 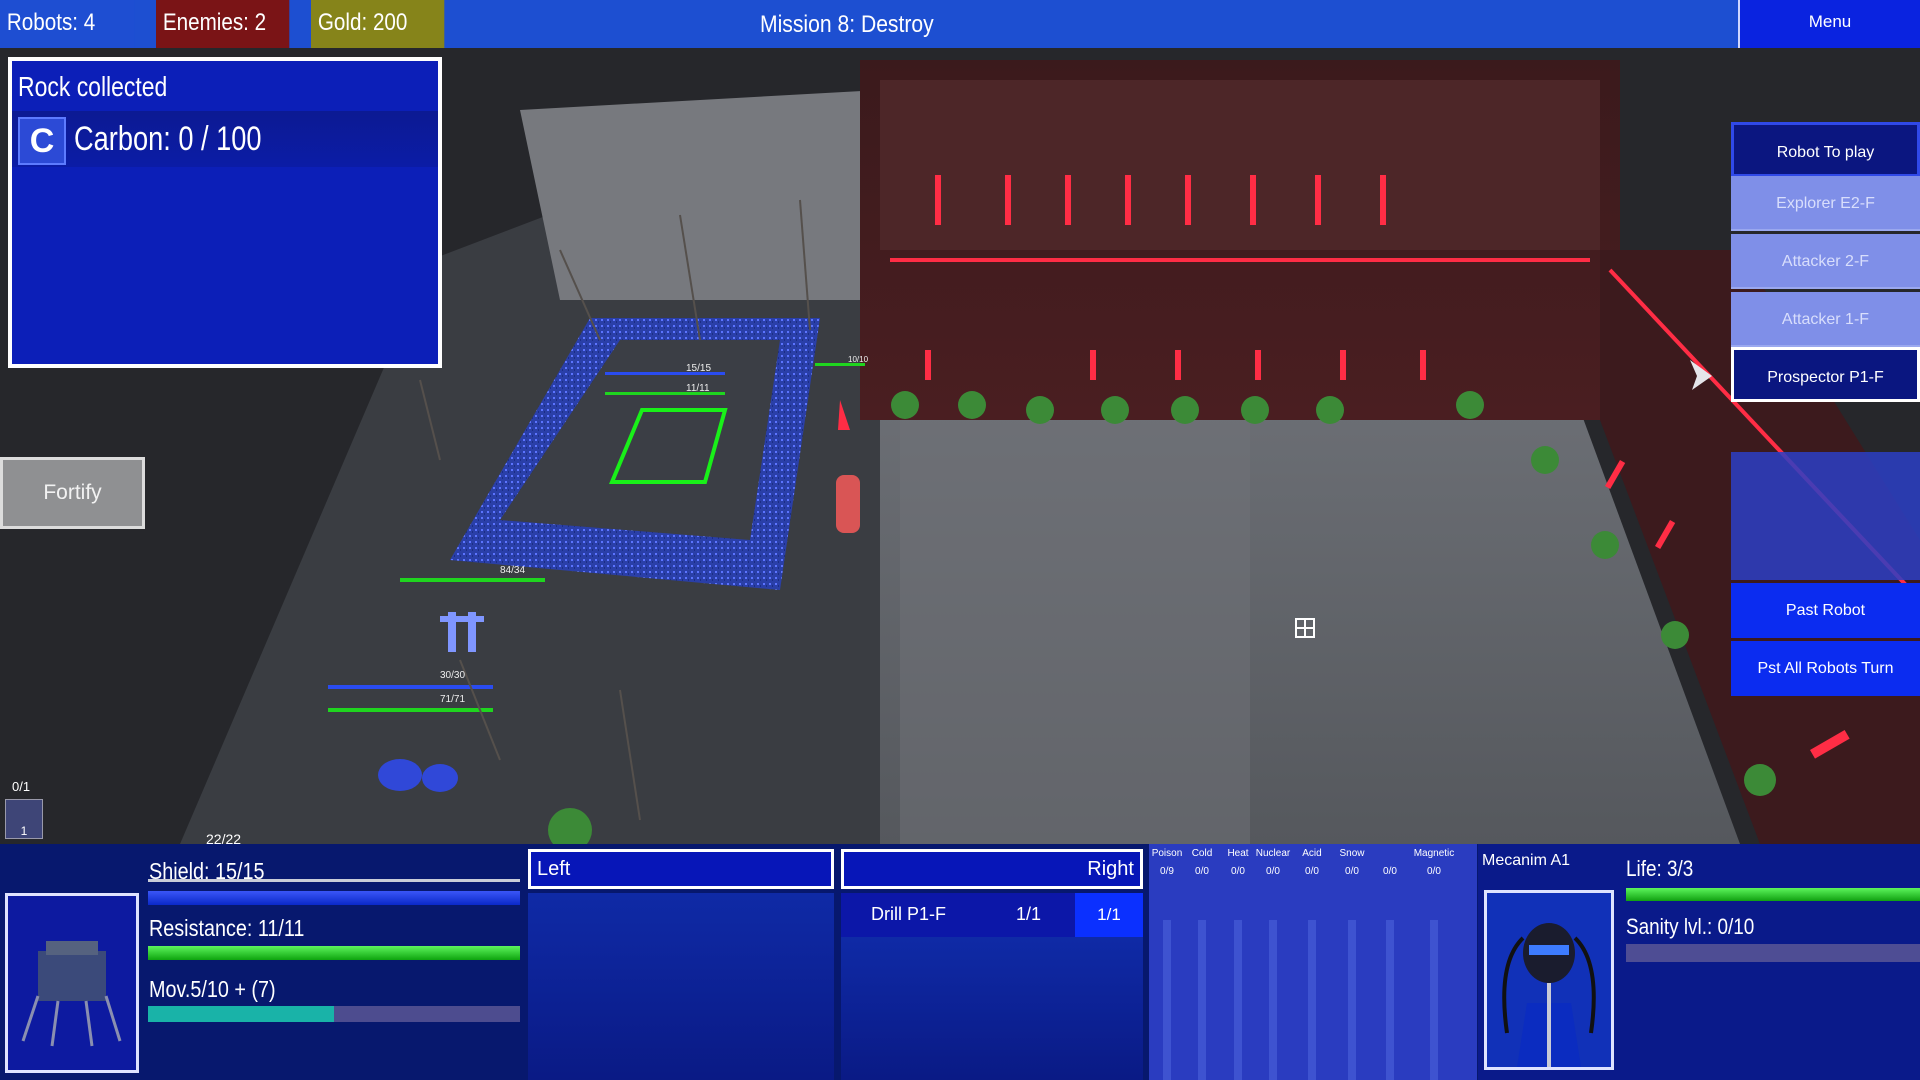 I want to click on resource-row: C Carbon: 0 / 100, so click(x=225, y=139).